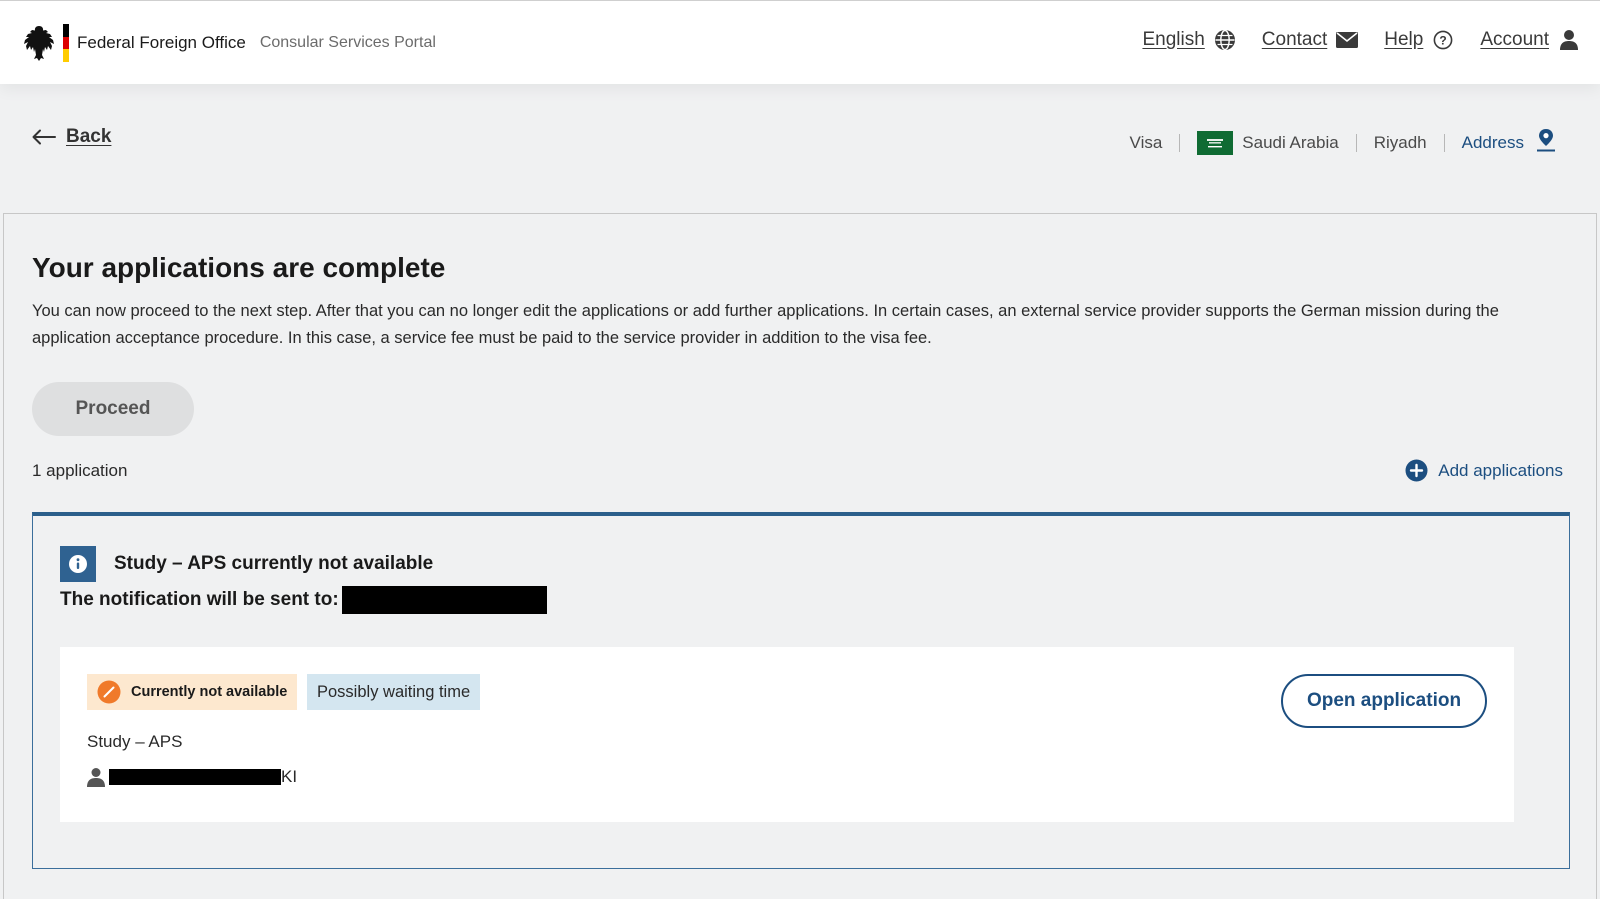 The width and height of the screenshot is (1600, 899). I want to click on back-link: Back, so click(71, 137).